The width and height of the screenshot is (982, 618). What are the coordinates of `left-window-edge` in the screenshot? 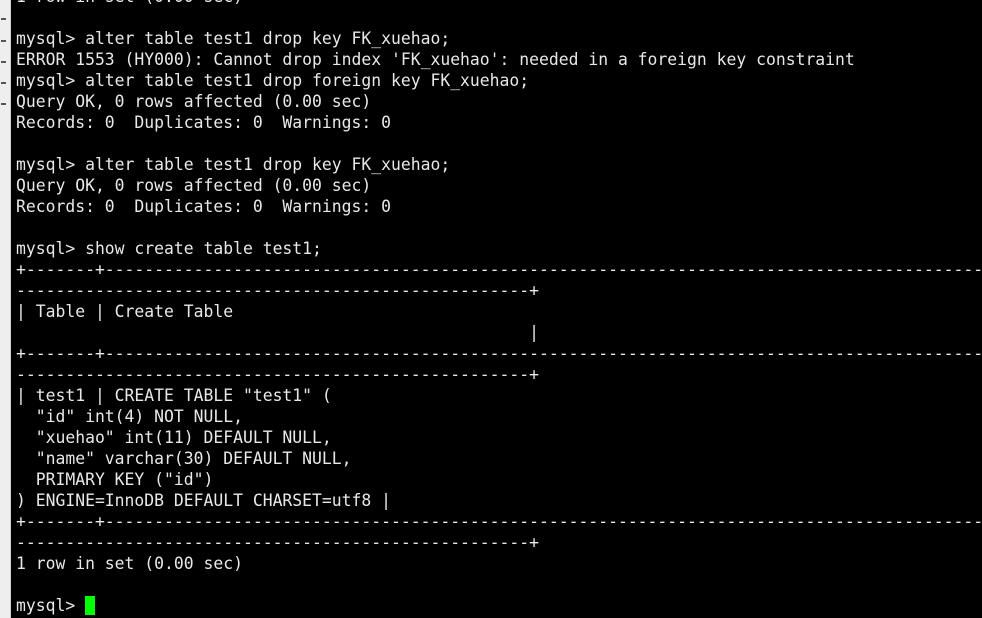 It's located at (5, 309).